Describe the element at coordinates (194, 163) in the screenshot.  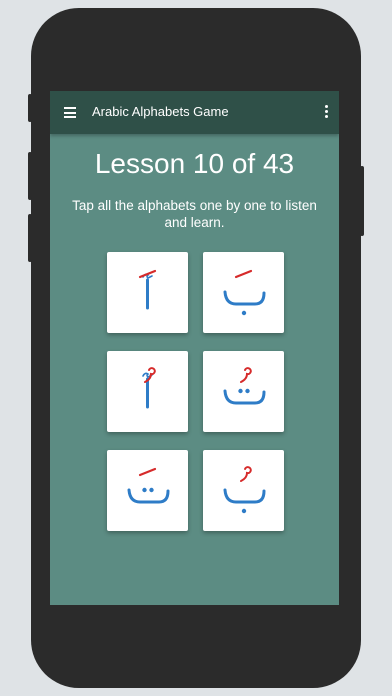
I see `lesson-title: Lesson 10 of 43` at that location.